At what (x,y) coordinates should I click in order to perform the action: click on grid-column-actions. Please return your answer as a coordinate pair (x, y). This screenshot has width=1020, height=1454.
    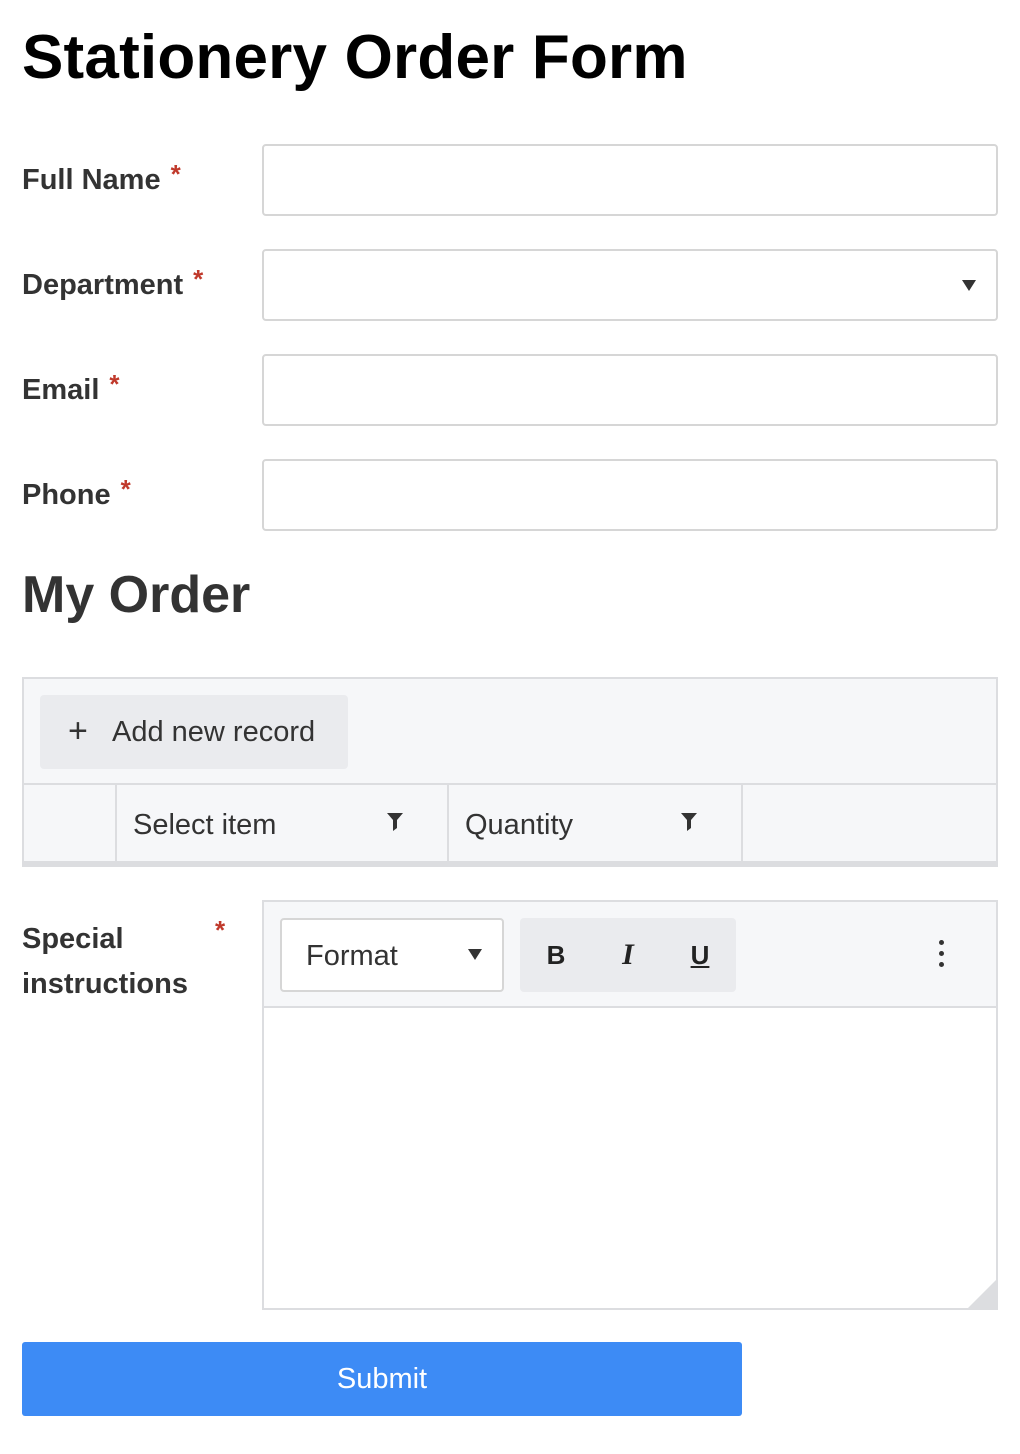
    Looking at the image, I should click on (869, 824).